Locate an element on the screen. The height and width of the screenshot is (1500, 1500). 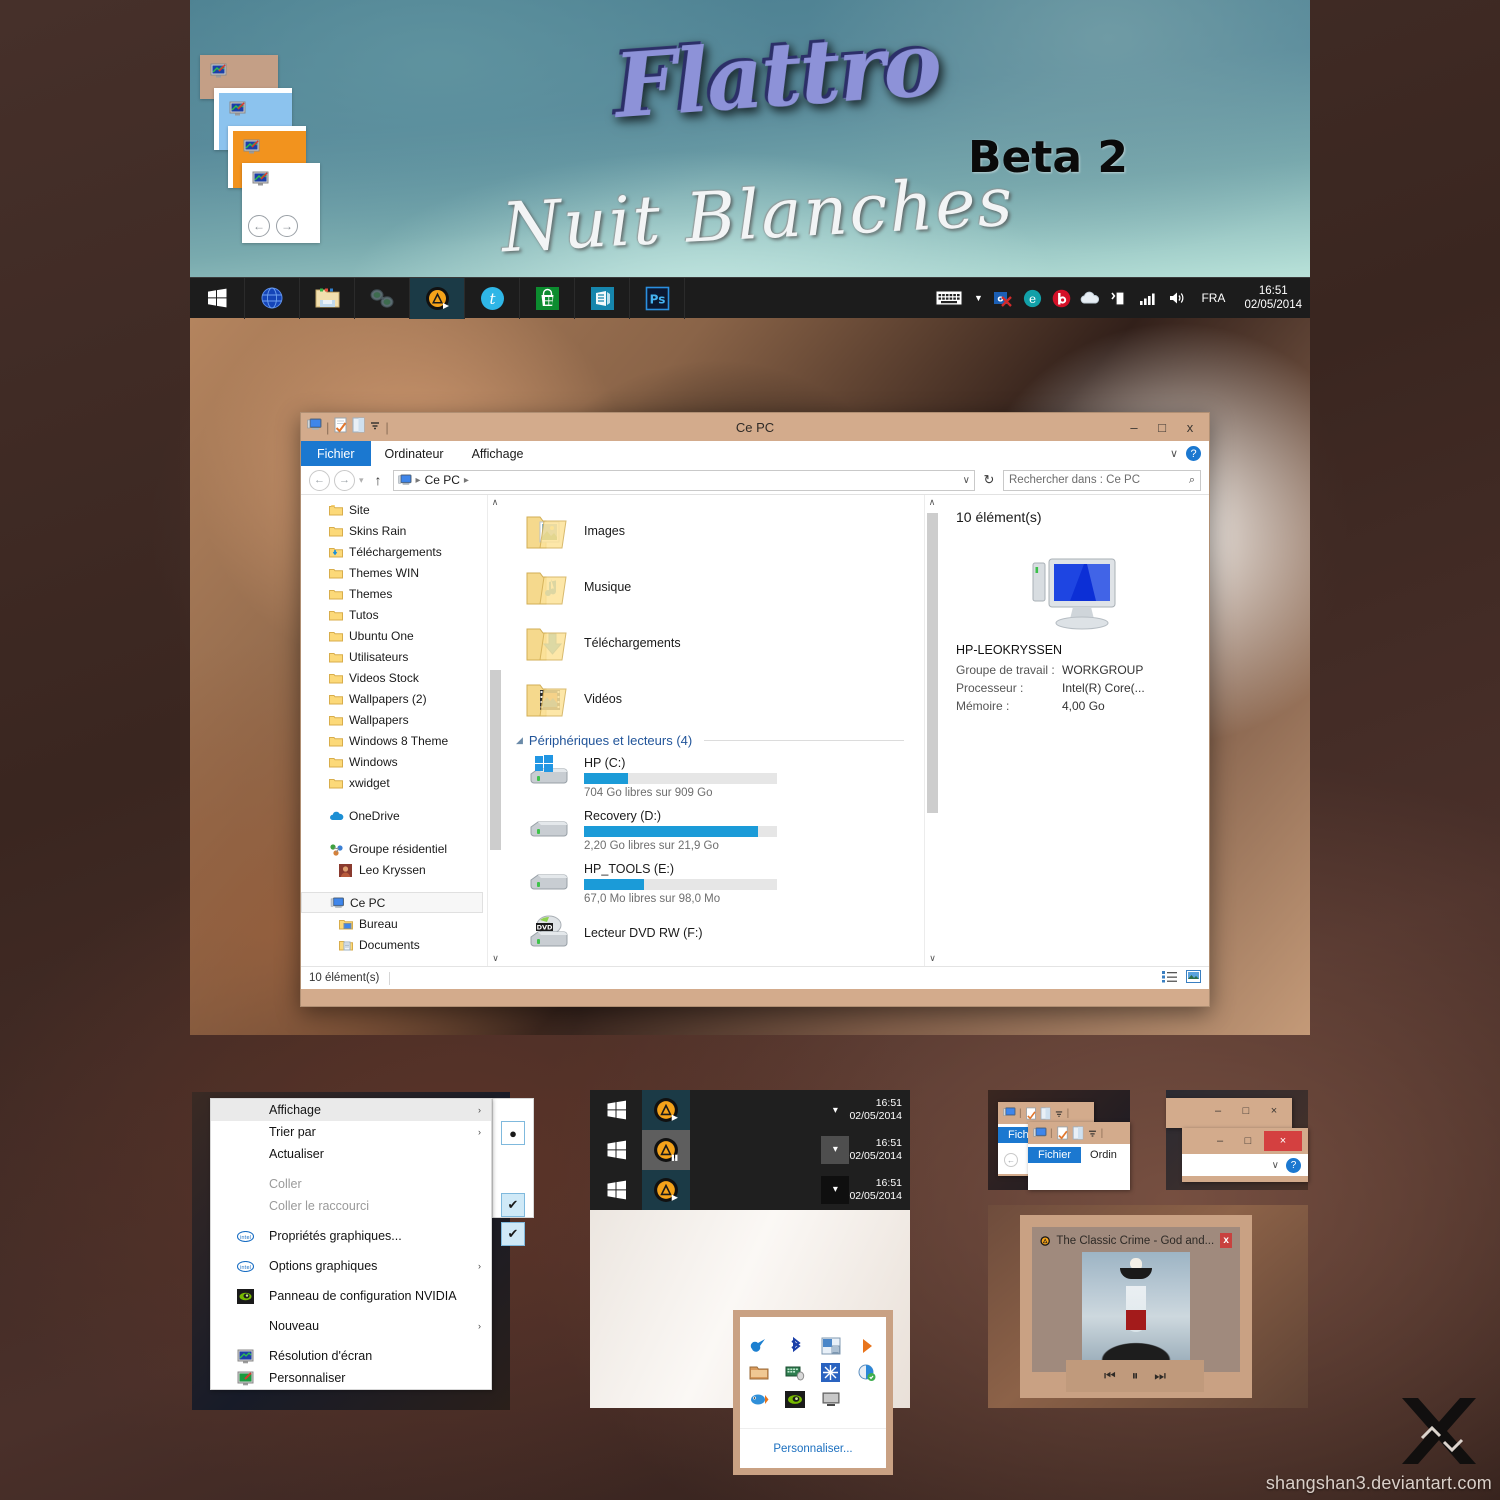
media-button is located at coordinates (602, 298).